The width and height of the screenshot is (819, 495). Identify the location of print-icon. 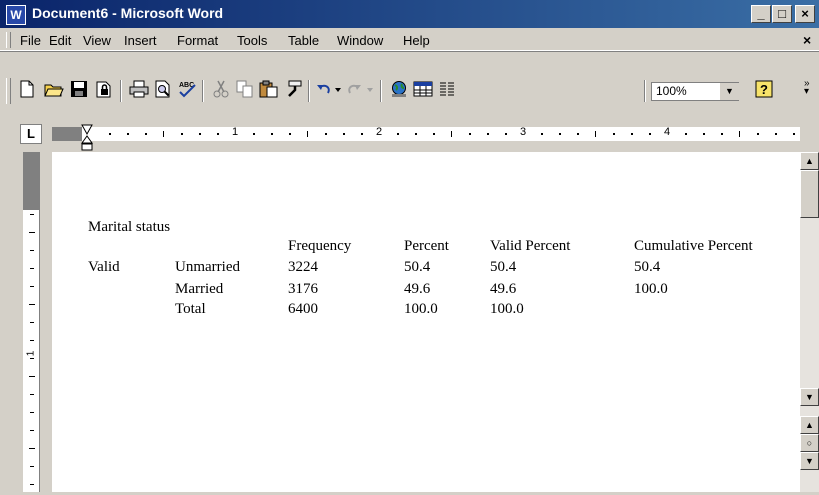
(139, 91).